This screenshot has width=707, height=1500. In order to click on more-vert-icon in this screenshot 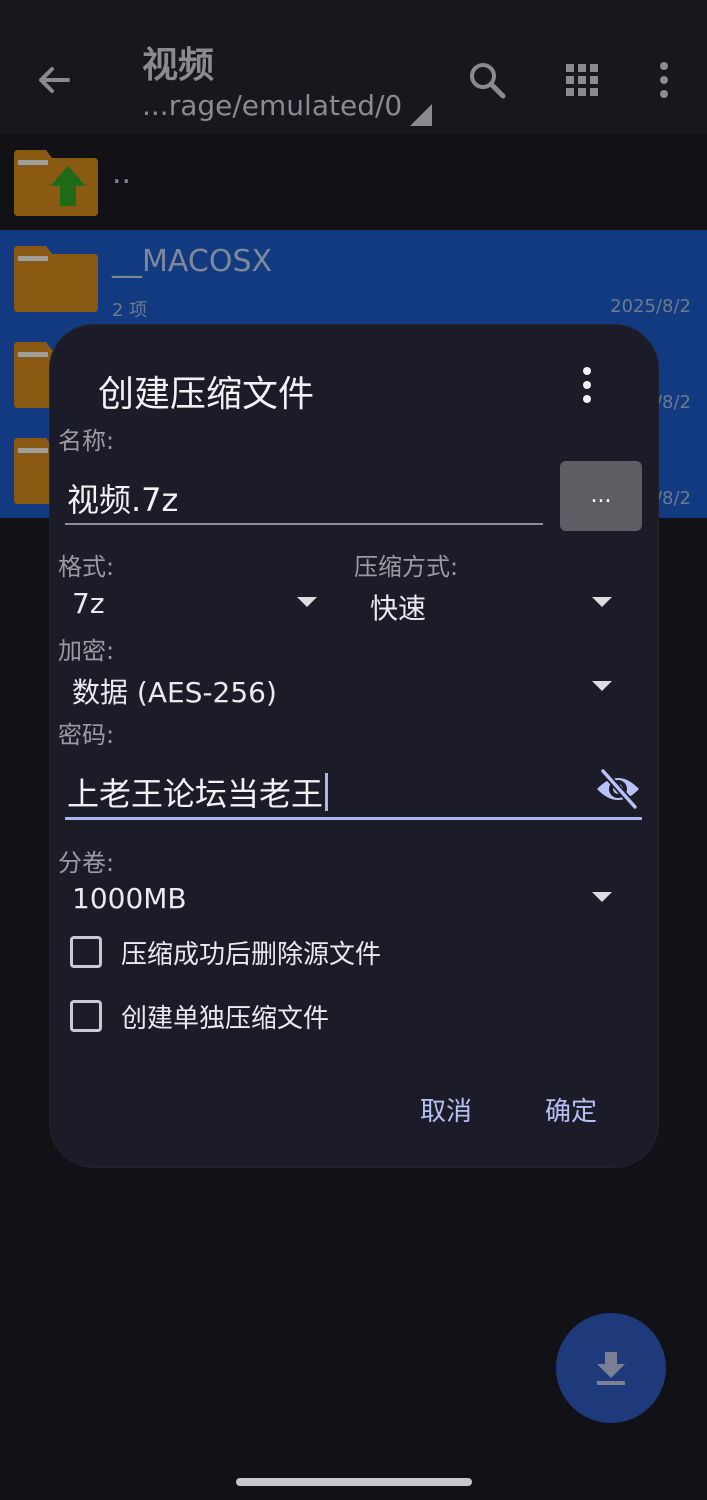, I will do `click(664, 80)`.